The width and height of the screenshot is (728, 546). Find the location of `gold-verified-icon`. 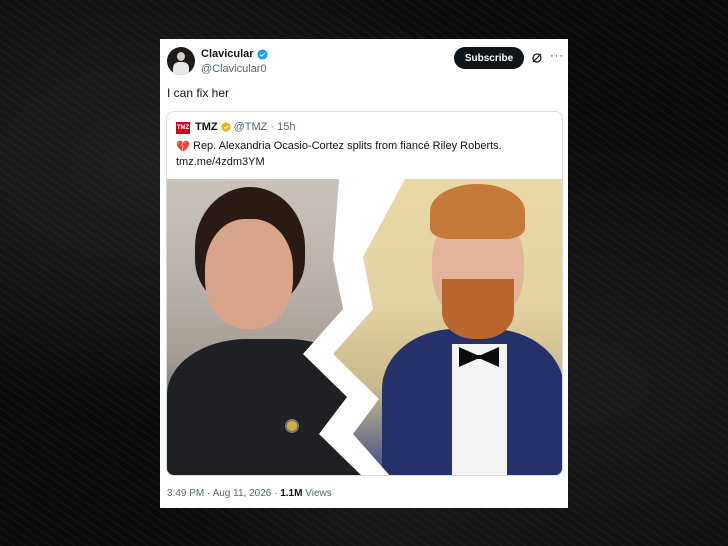

gold-verified-icon is located at coordinates (226, 127).